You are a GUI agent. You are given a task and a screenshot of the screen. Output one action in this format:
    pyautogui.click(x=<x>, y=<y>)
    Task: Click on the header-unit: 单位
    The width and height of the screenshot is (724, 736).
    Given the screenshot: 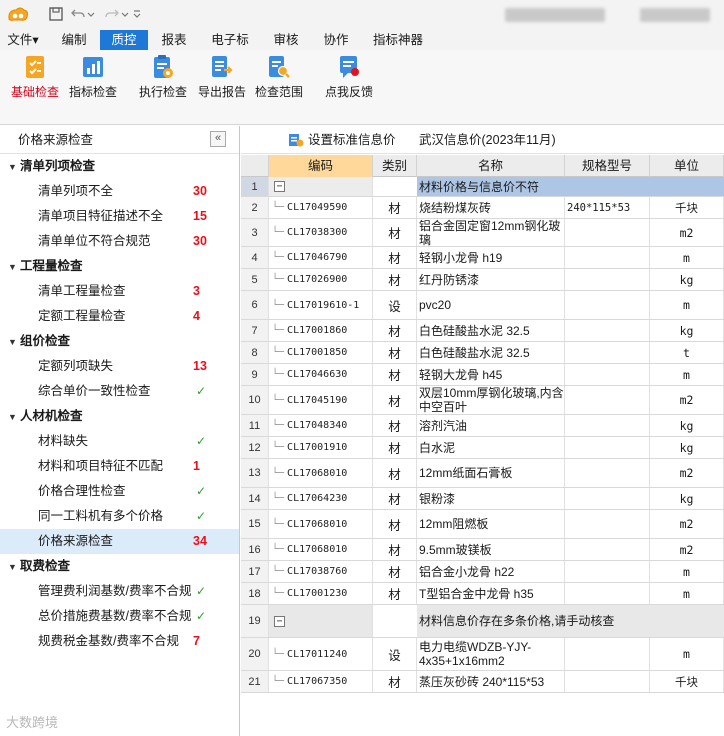 What is the action you would take?
    pyautogui.click(x=687, y=166)
    